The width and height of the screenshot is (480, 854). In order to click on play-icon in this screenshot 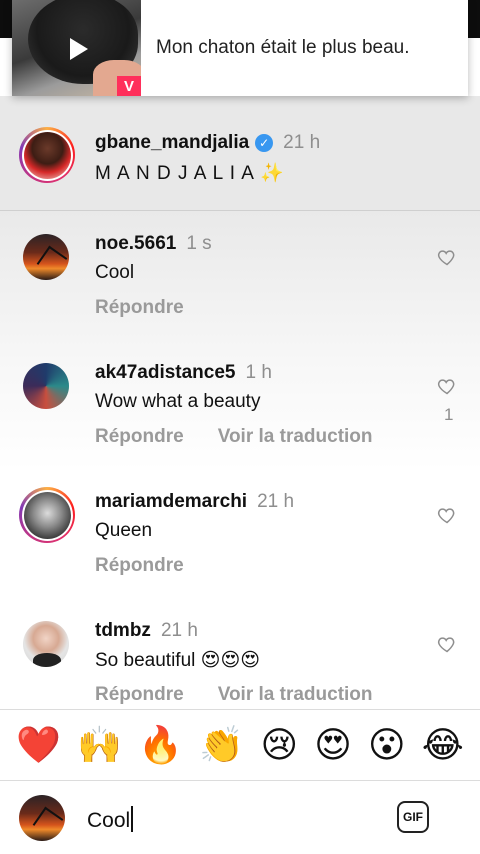, I will do `click(79, 49)`.